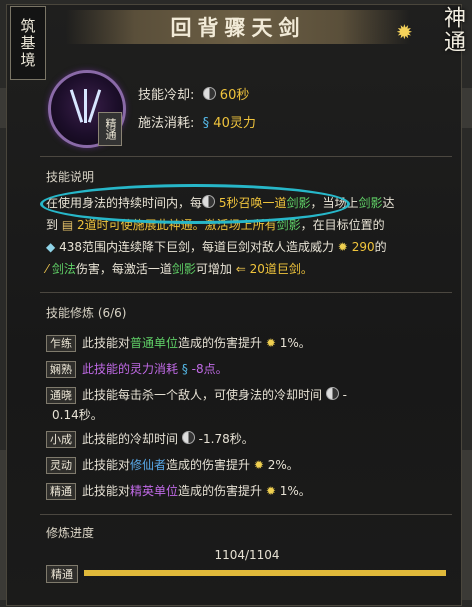 The height and width of the screenshot is (607, 472). What do you see at coordinates (172, 465) in the screenshot?
I see `cultivation-row: 灵动 此技能对修仙者造成的伤害提升 ✹ 2%。` at bounding box center [172, 465].